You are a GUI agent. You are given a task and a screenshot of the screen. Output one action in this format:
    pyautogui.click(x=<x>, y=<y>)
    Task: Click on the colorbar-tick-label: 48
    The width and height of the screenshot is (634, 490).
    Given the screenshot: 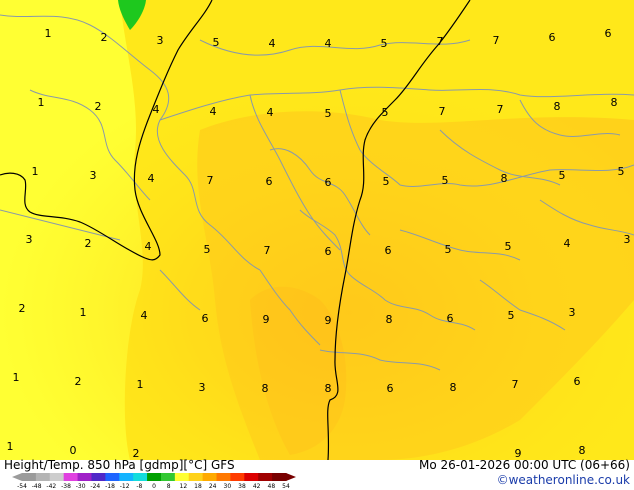 What is the action you would take?
    pyautogui.click(x=272, y=486)
    